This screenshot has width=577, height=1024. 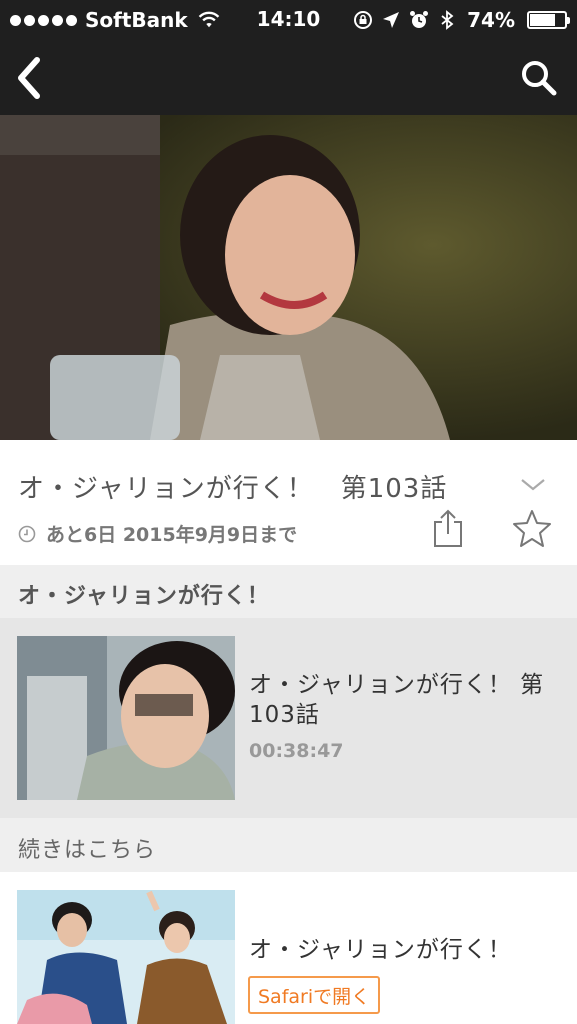 What do you see at coordinates (419, 19) in the screenshot?
I see `alarm-icon` at bounding box center [419, 19].